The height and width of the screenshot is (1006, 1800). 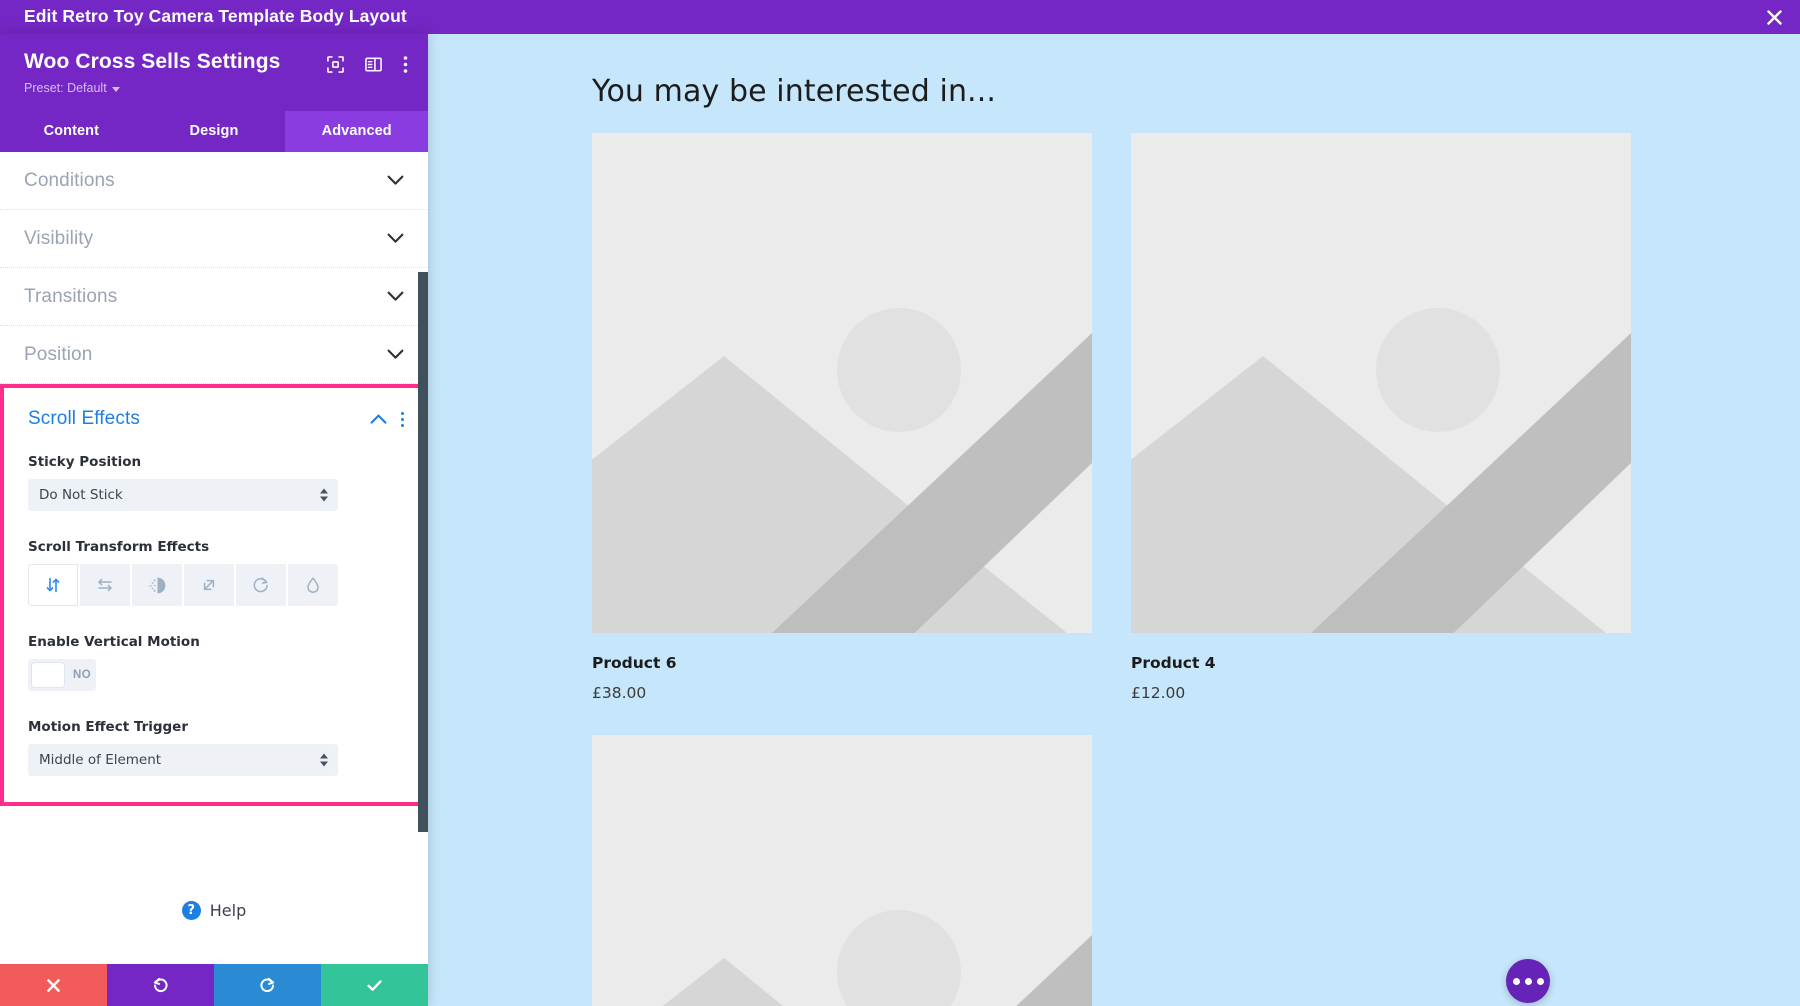 I want to click on more-options-button, so click(x=1528, y=981).